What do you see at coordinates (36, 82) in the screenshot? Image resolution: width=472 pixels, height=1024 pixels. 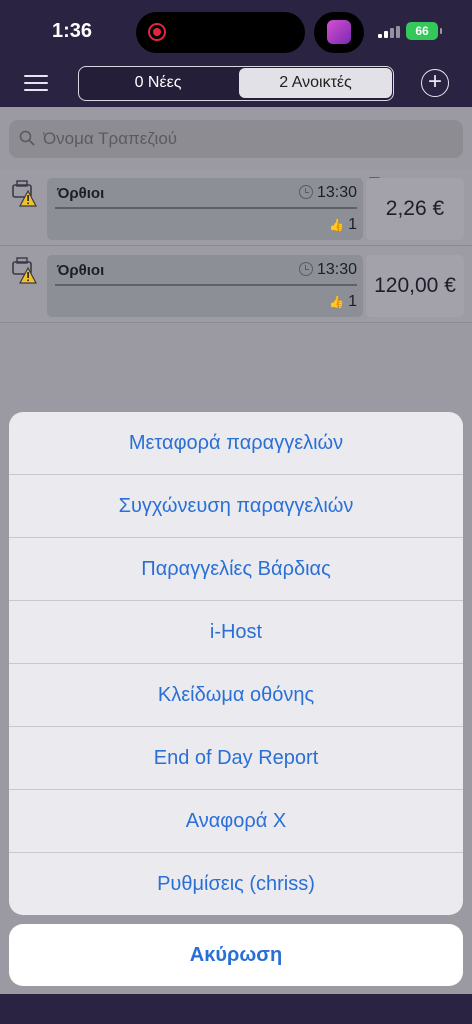 I see `hamburger-menu-icon` at bounding box center [36, 82].